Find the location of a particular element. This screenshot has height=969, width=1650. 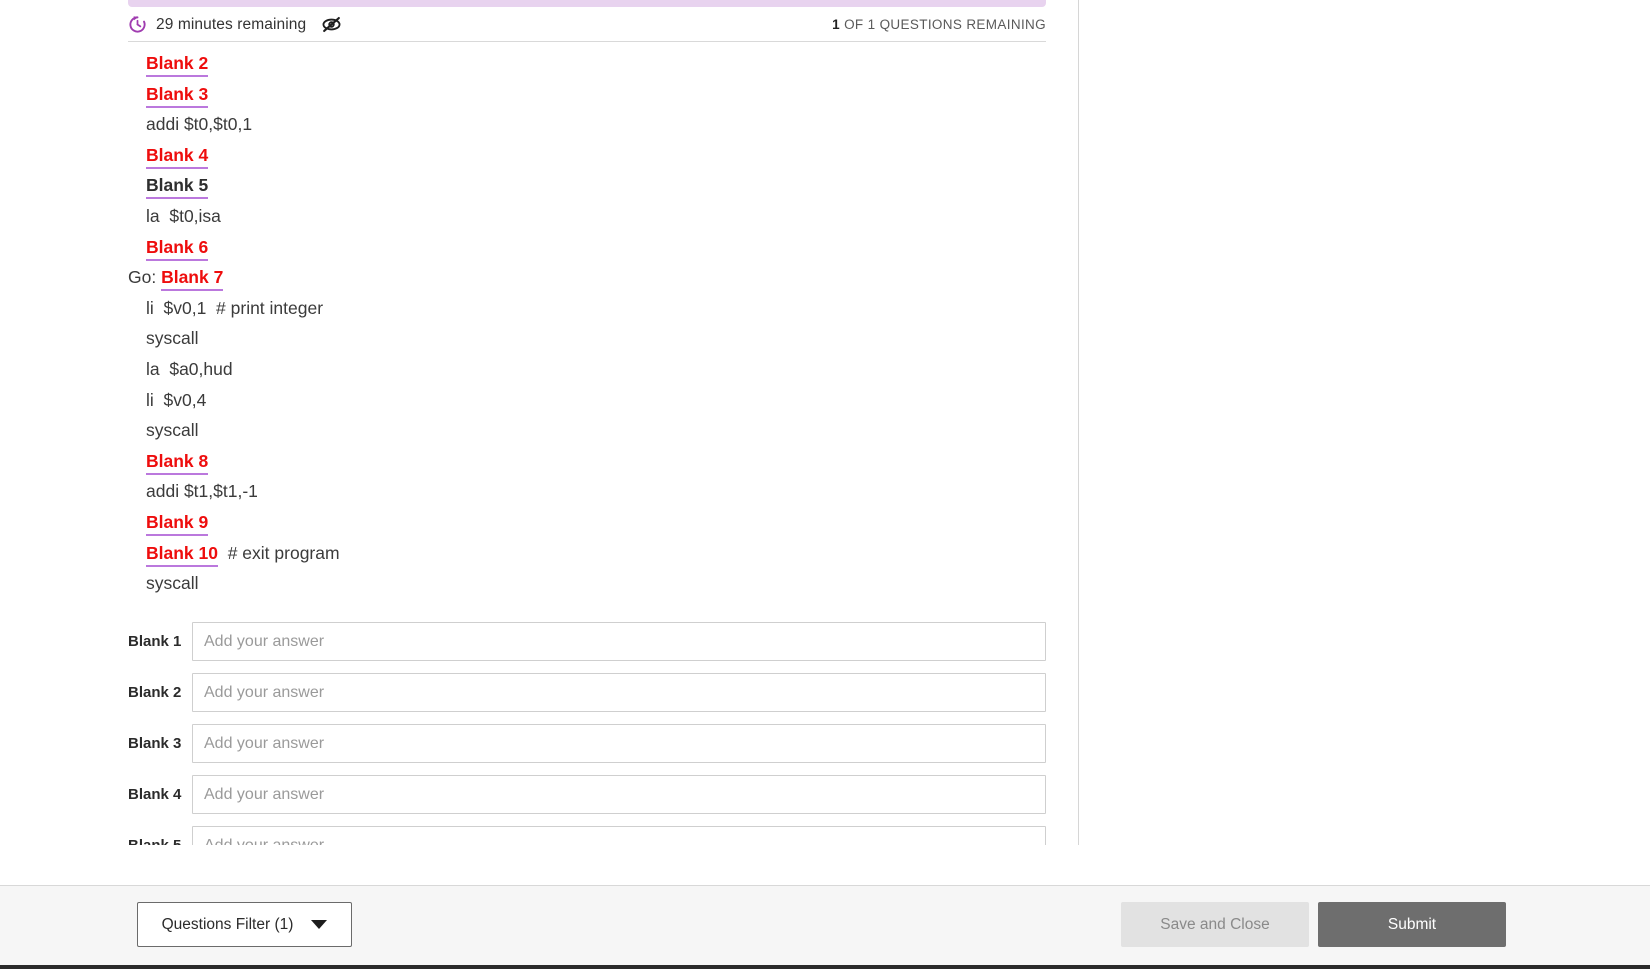

code-line: Blank 8 is located at coordinates (587, 461).